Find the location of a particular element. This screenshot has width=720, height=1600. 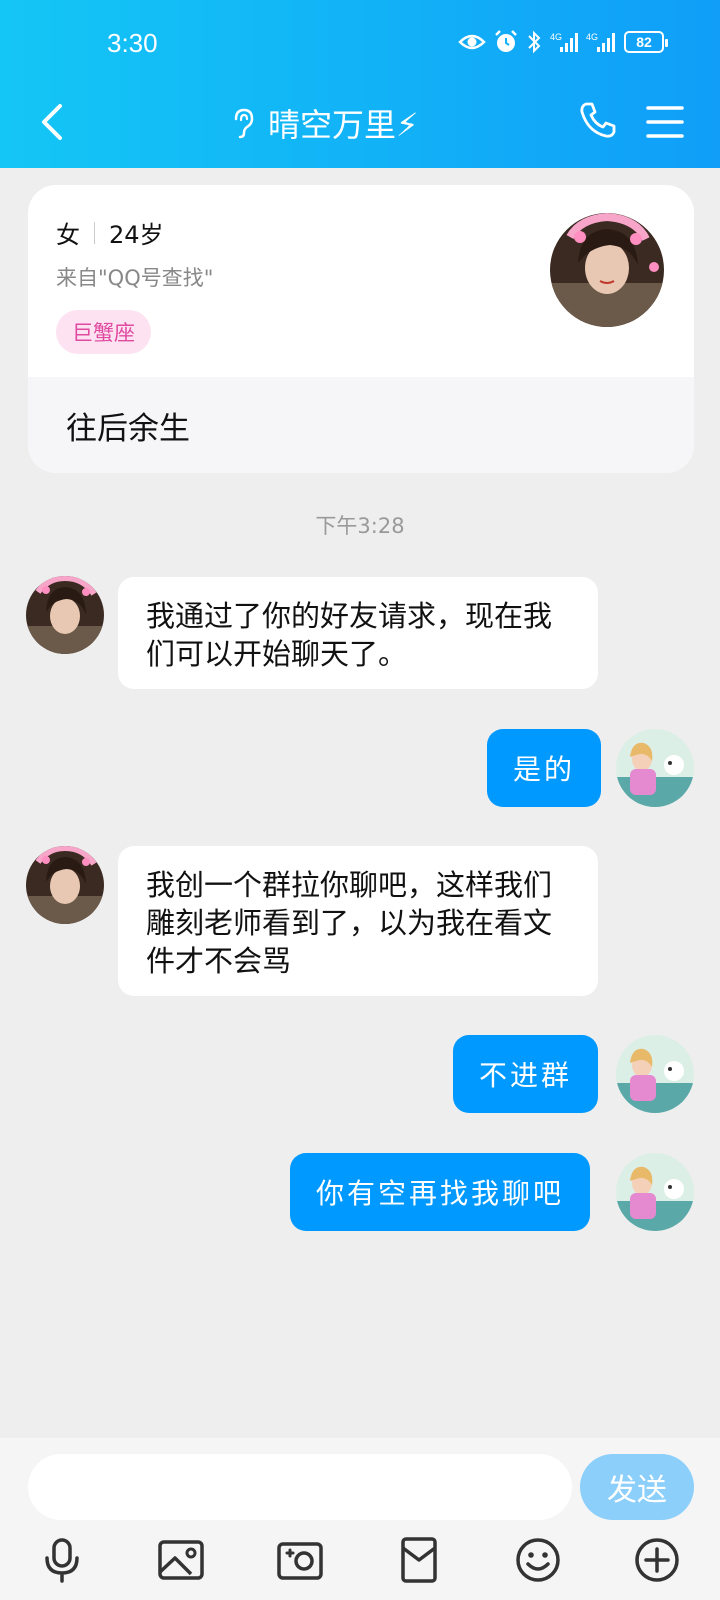

image-icon is located at coordinates (181, 1560).